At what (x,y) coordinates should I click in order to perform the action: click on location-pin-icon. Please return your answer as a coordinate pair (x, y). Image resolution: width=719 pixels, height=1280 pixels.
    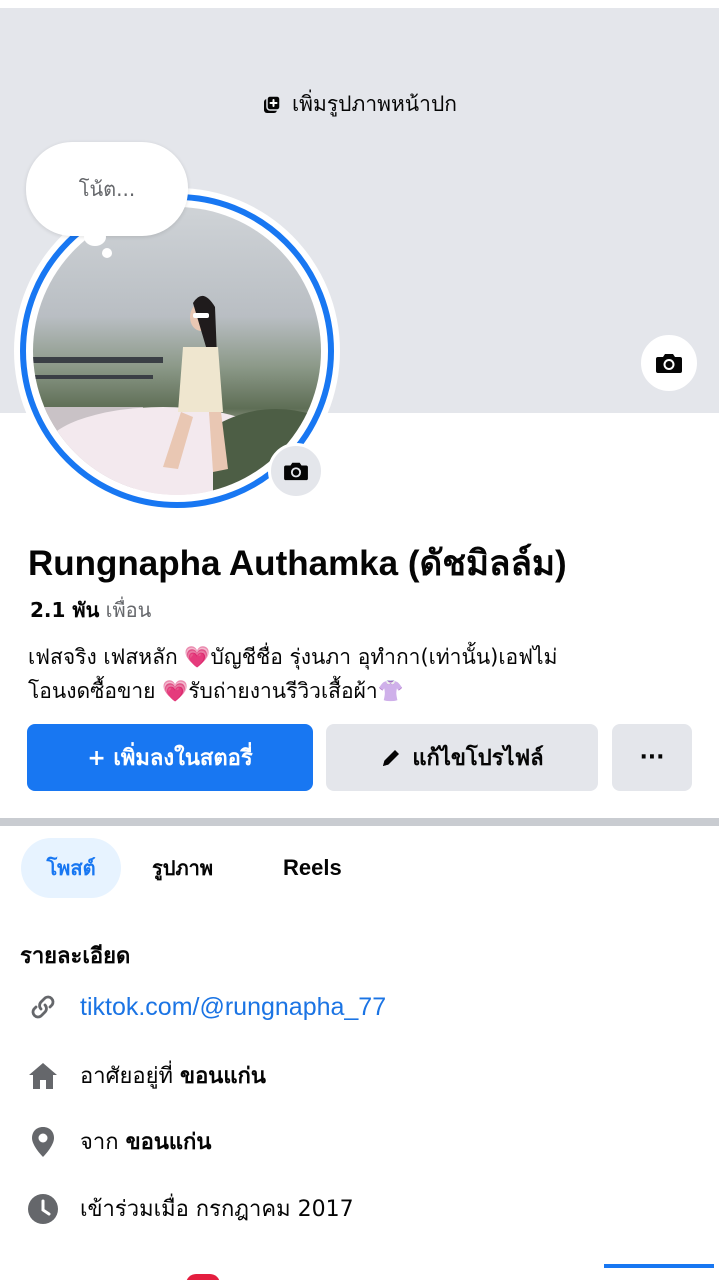
    Looking at the image, I should click on (43, 1142).